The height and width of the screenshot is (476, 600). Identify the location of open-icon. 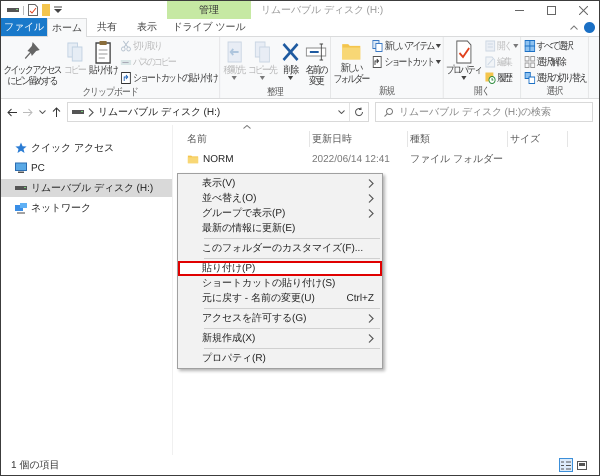
(490, 46).